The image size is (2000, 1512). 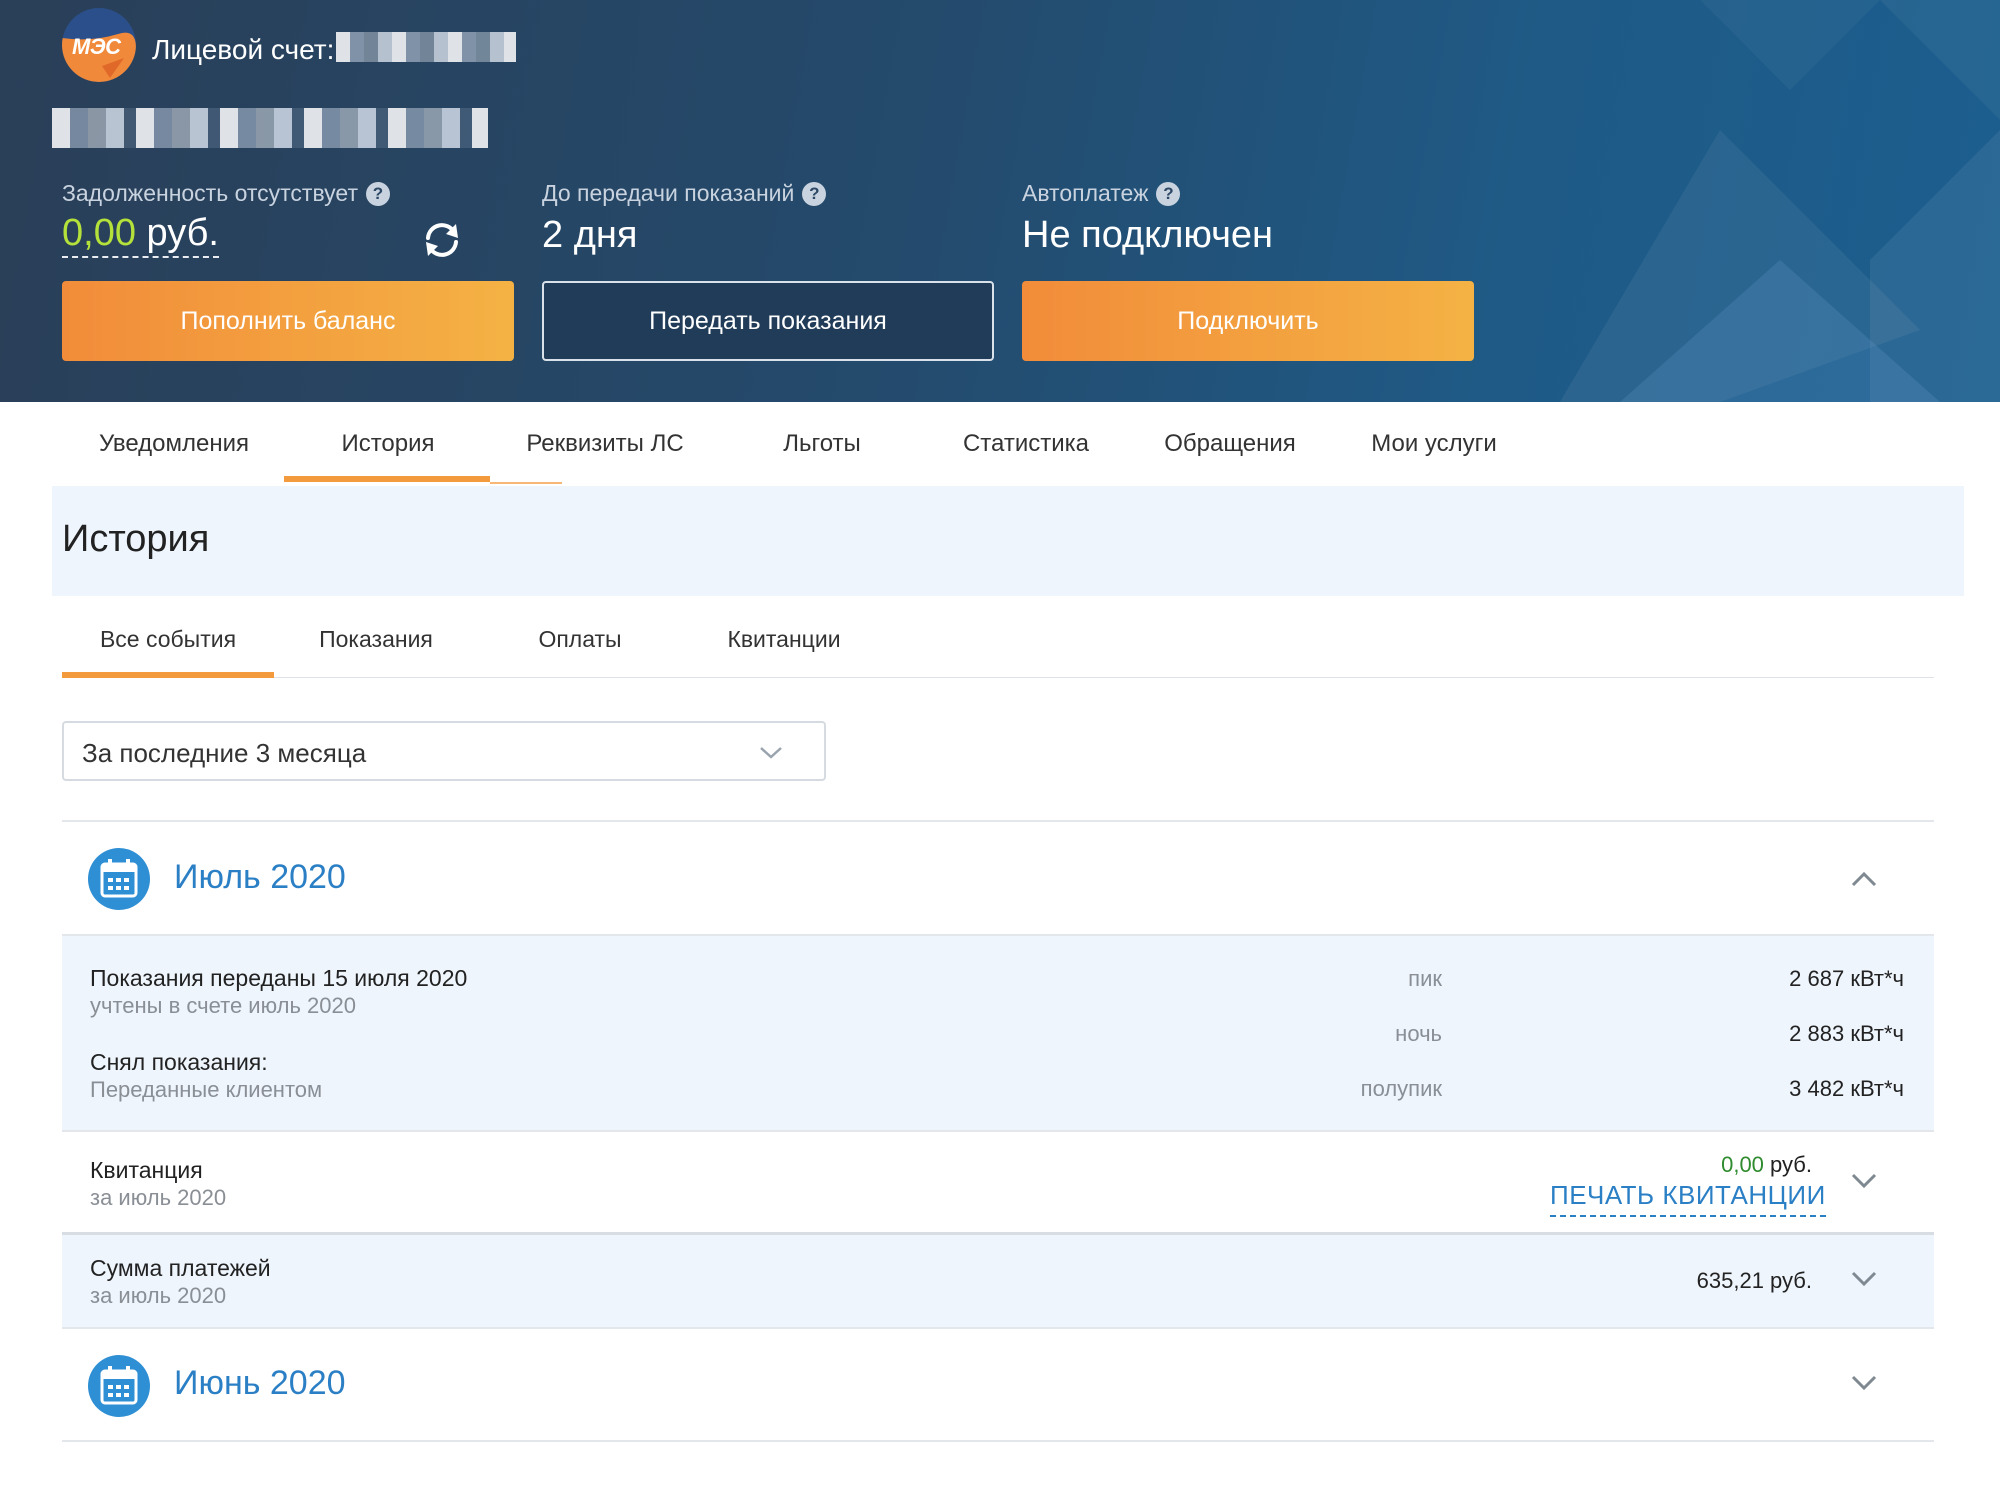 What do you see at coordinates (590, 235) in the screenshot?
I see `readings-deadline-value: 2 дня` at bounding box center [590, 235].